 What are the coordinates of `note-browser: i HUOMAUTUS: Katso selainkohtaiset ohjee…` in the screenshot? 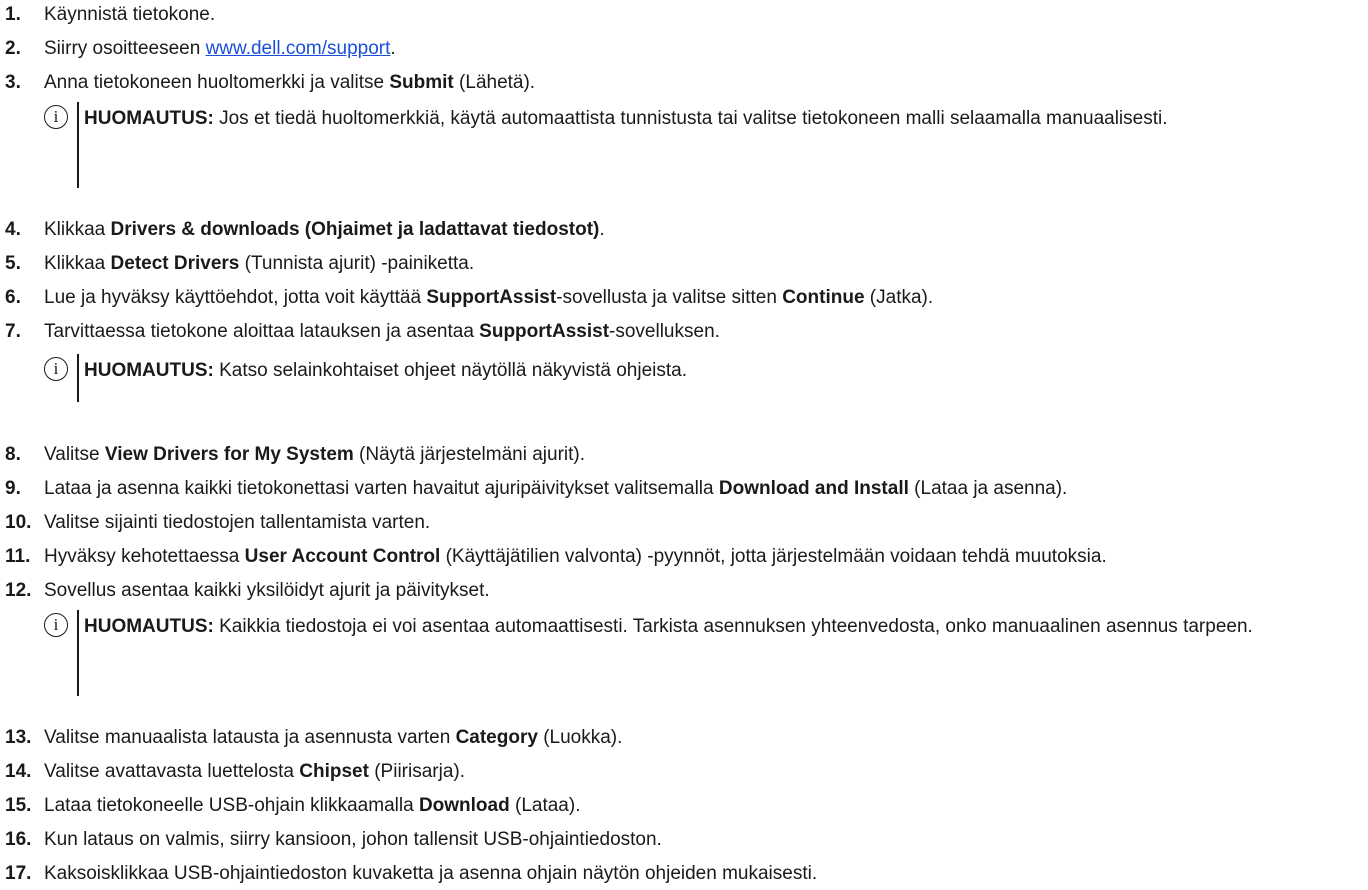 It's located at (696, 378).